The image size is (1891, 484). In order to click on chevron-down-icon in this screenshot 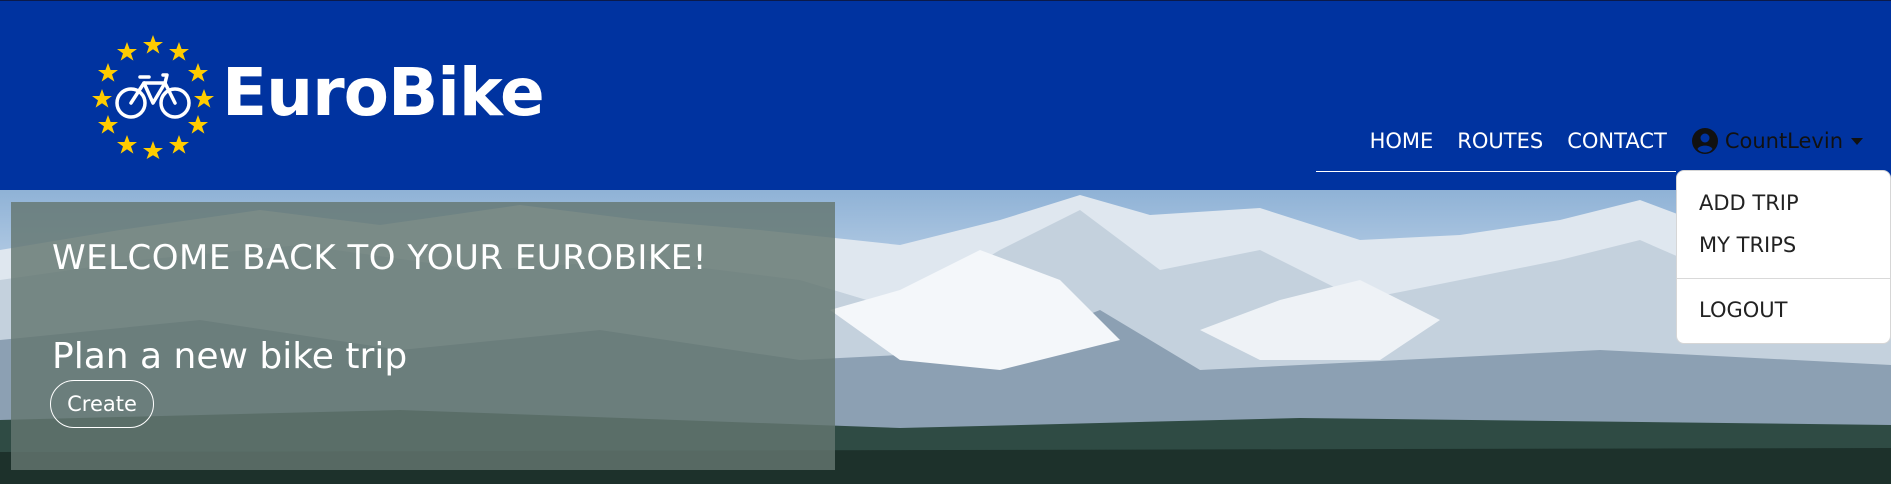, I will do `click(1857, 141)`.